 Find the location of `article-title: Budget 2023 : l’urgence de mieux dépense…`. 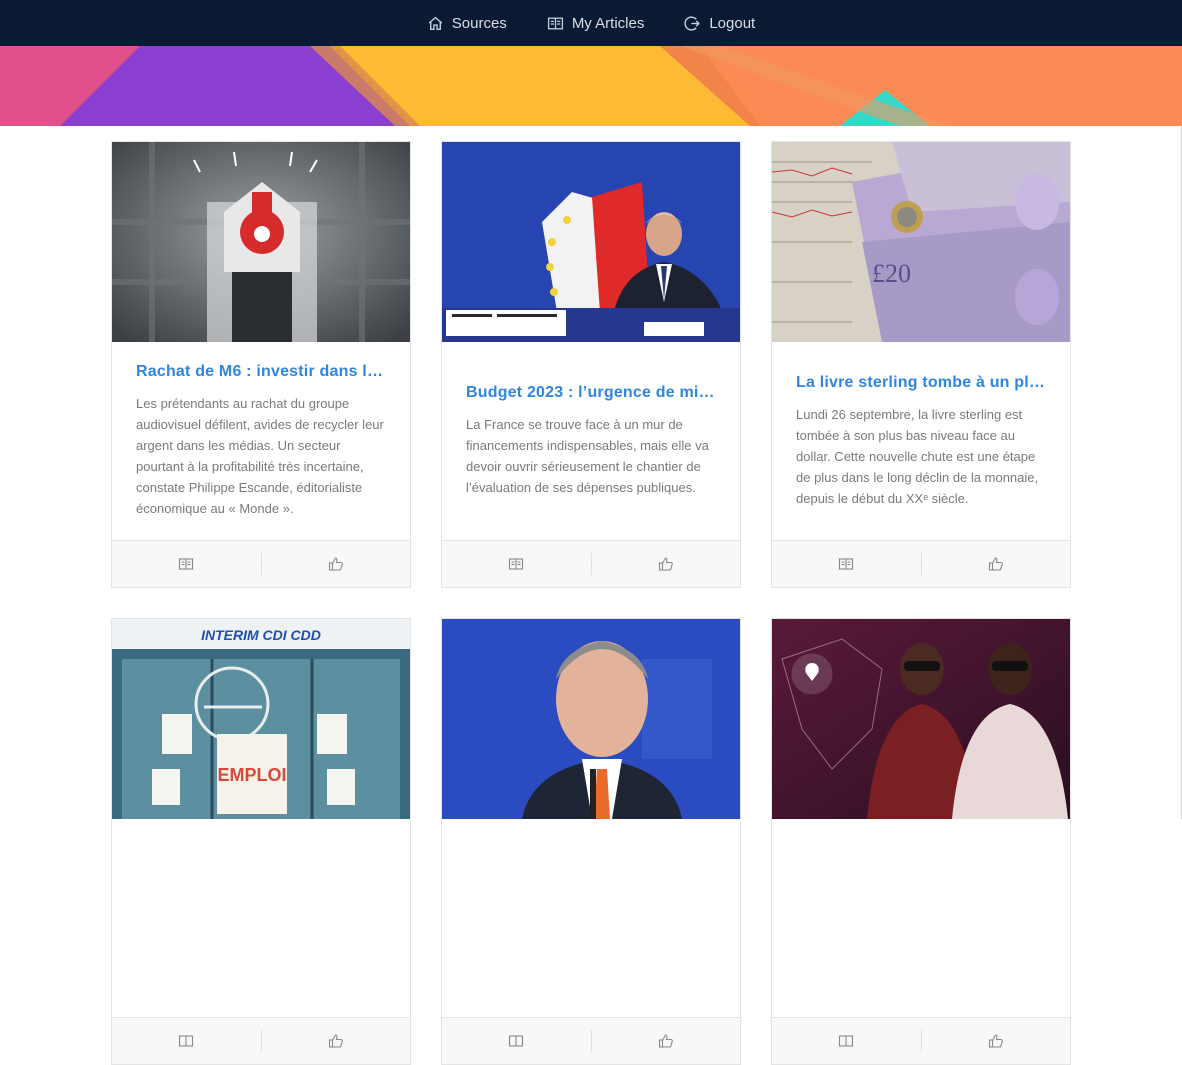

article-title: Budget 2023 : l’urgence de mieux dépense… is located at coordinates (591, 393).